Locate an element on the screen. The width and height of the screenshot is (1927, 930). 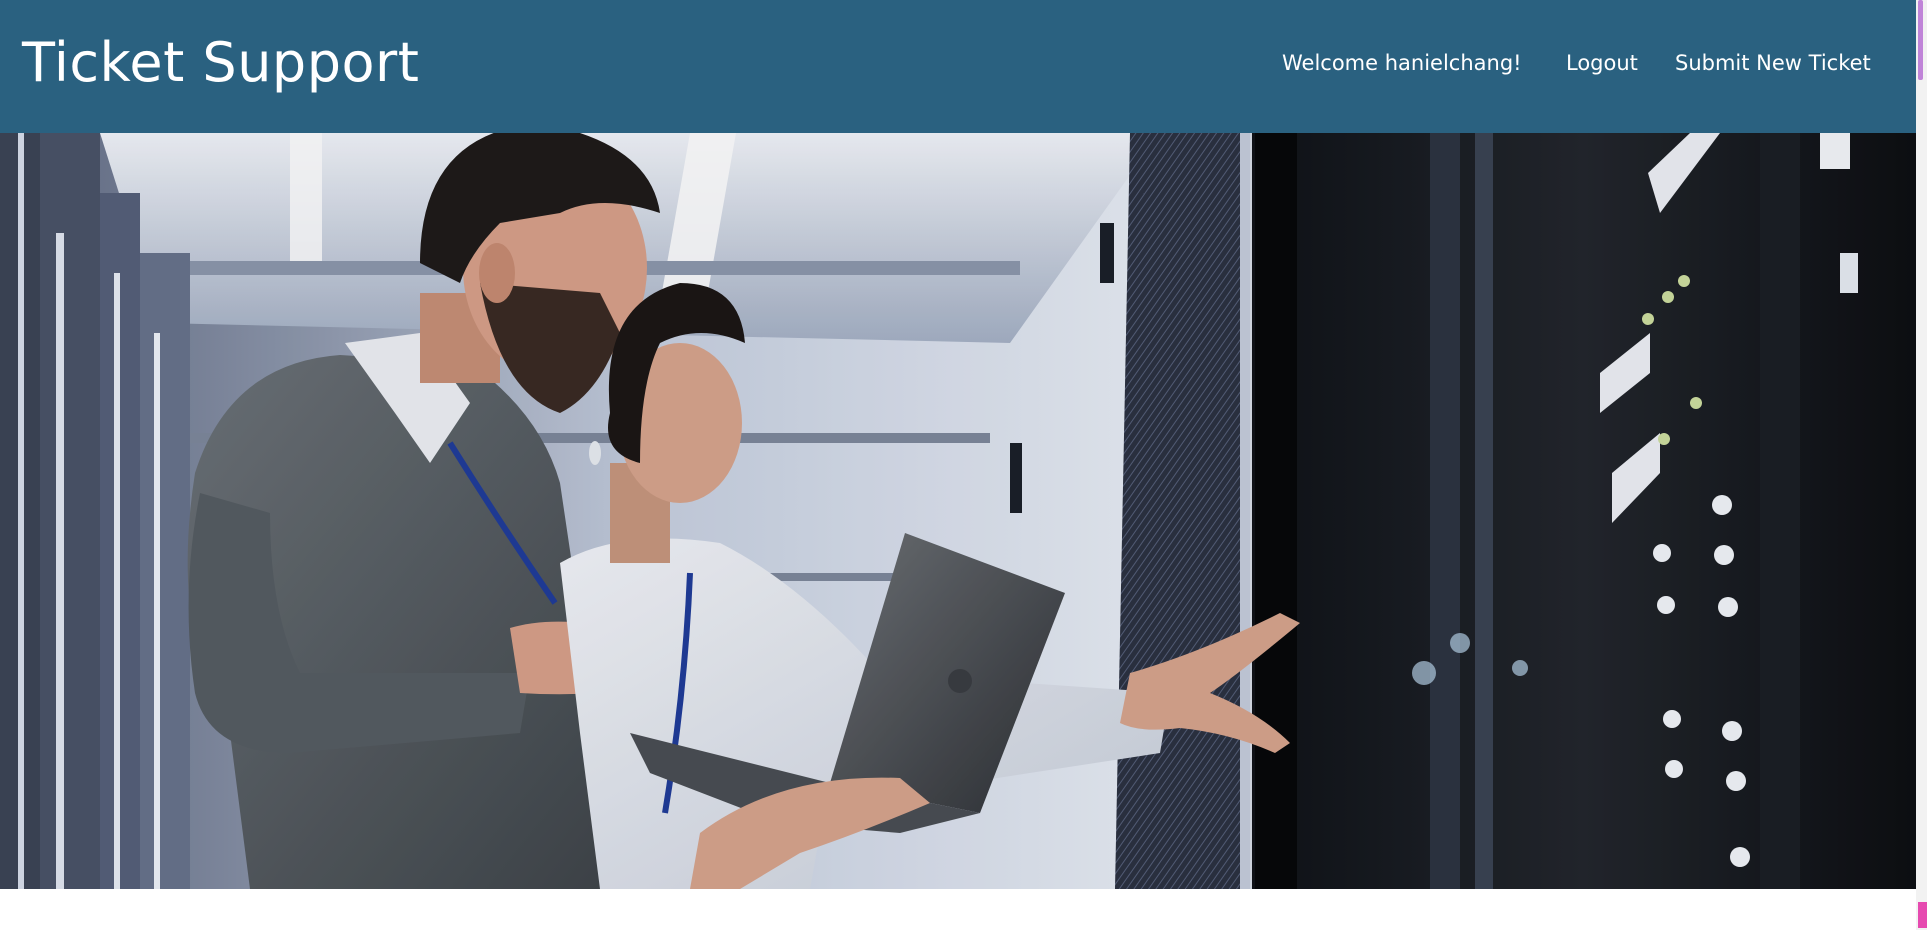
welcome-message: Welcome hanielchang! is located at coordinates (1402, 63).